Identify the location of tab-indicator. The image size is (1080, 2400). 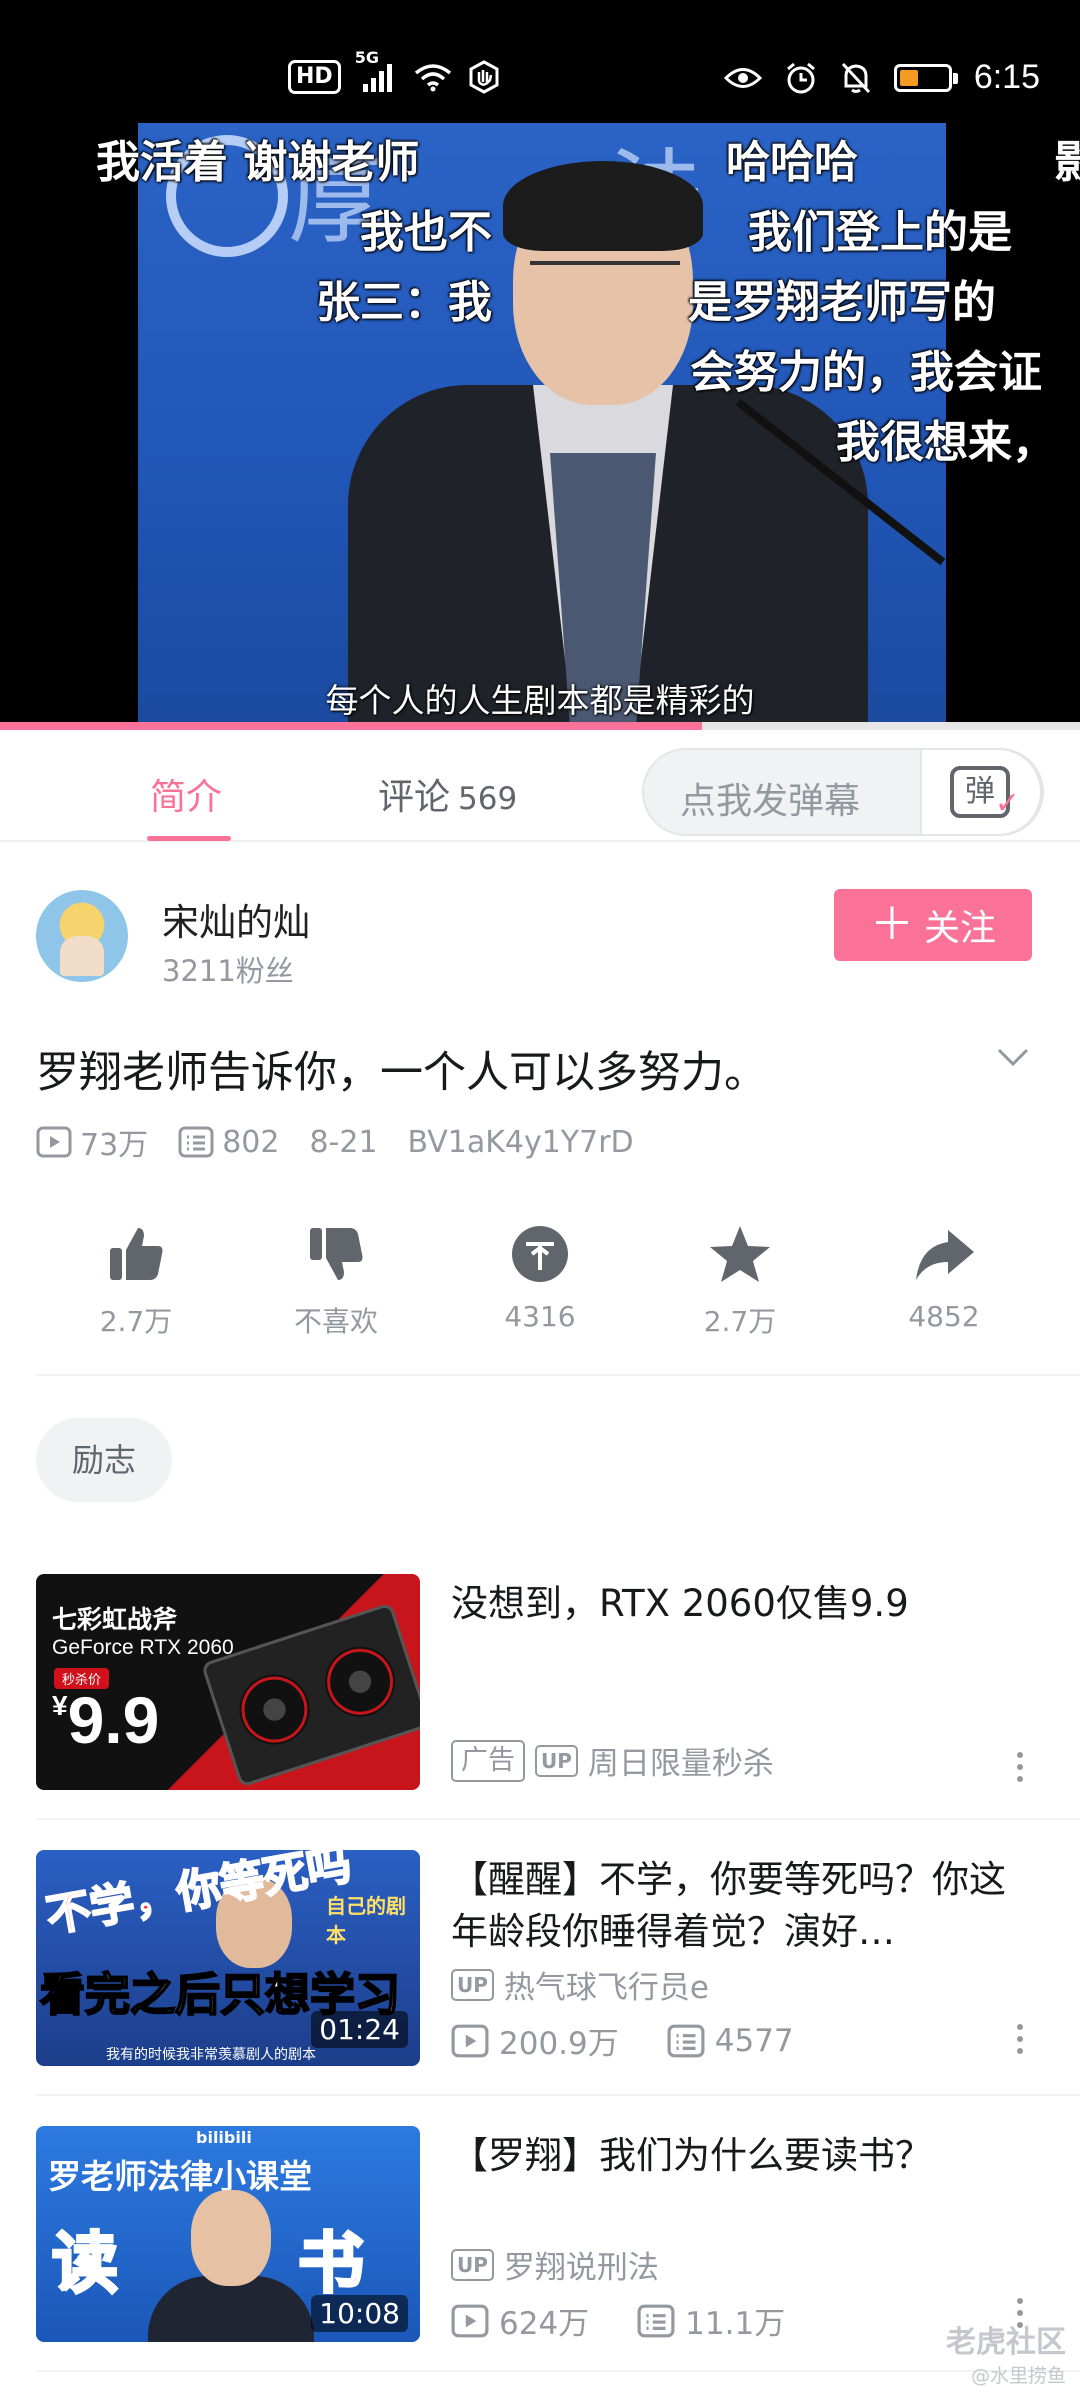
(189, 838).